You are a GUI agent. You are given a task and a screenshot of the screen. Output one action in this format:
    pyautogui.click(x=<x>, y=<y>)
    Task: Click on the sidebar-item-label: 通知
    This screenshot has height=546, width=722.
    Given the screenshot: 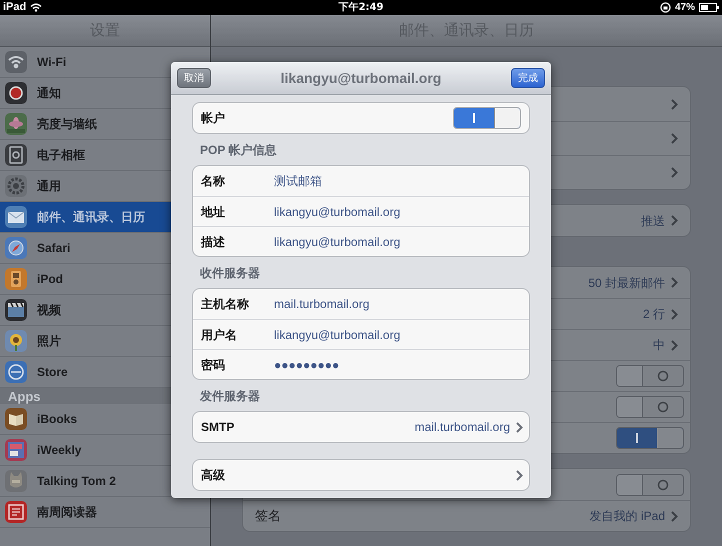 What is the action you would take?
    pyautogui.click(x=49, y=93)
    